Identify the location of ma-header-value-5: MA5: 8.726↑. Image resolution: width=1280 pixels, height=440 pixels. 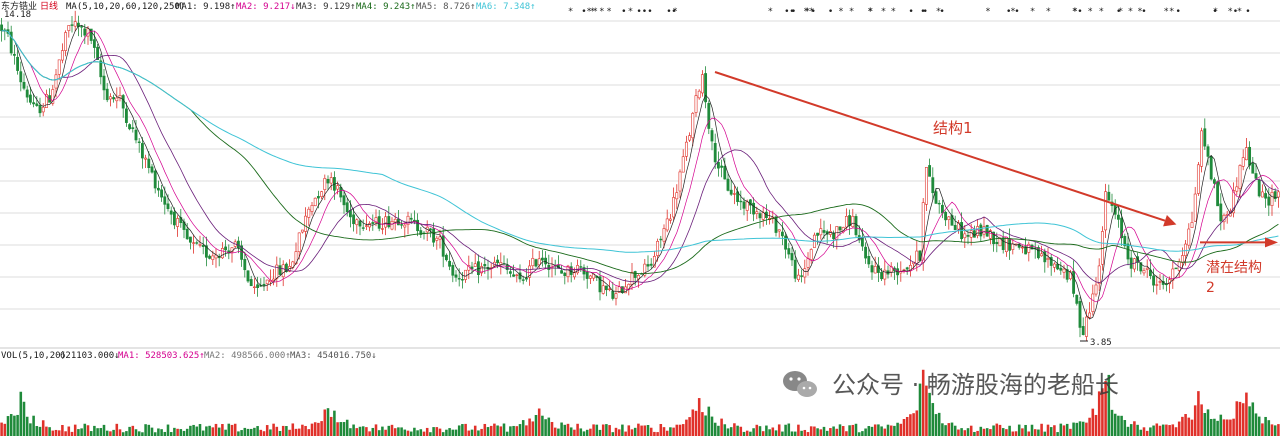
(446, 7).